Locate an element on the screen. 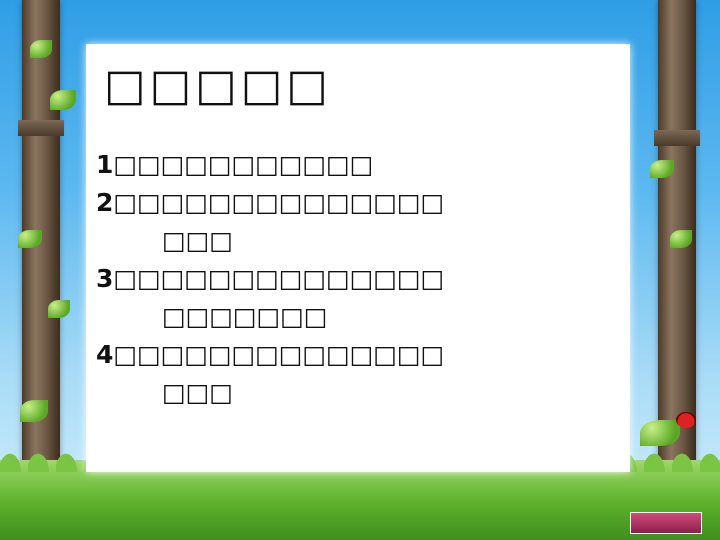 The height and width of the screenshot is (540, 720). ladybug-icon is located at coordinates (686, 420).